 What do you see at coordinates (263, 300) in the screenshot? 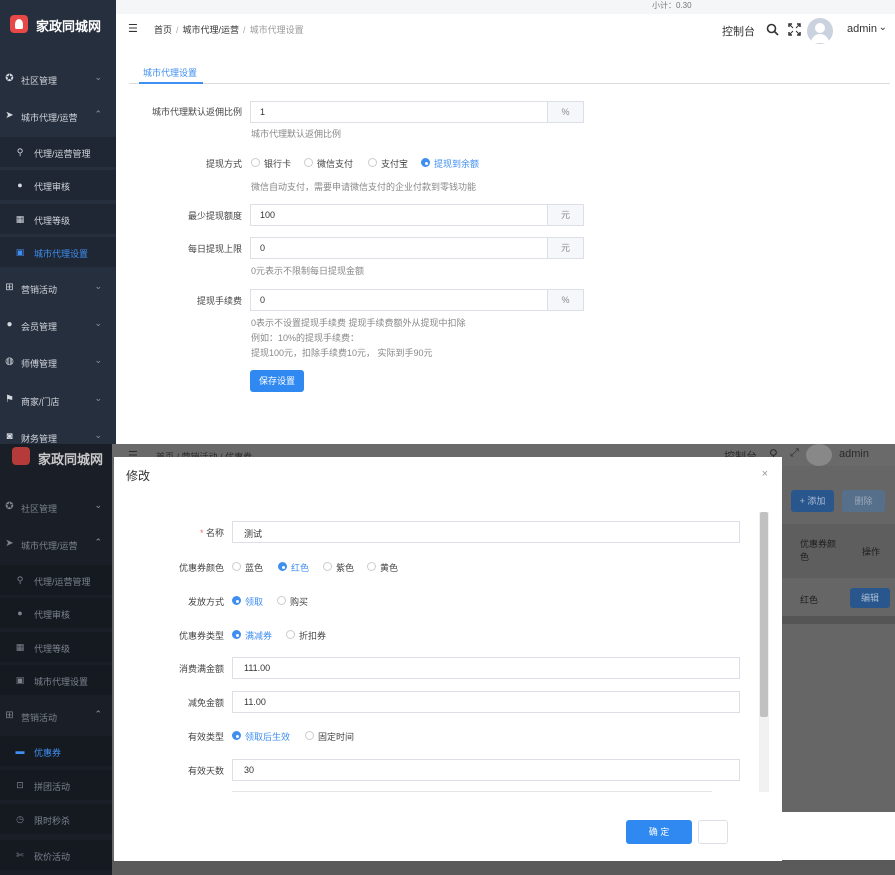
I see `fee-value: 0` at bounding box center [263, 300].